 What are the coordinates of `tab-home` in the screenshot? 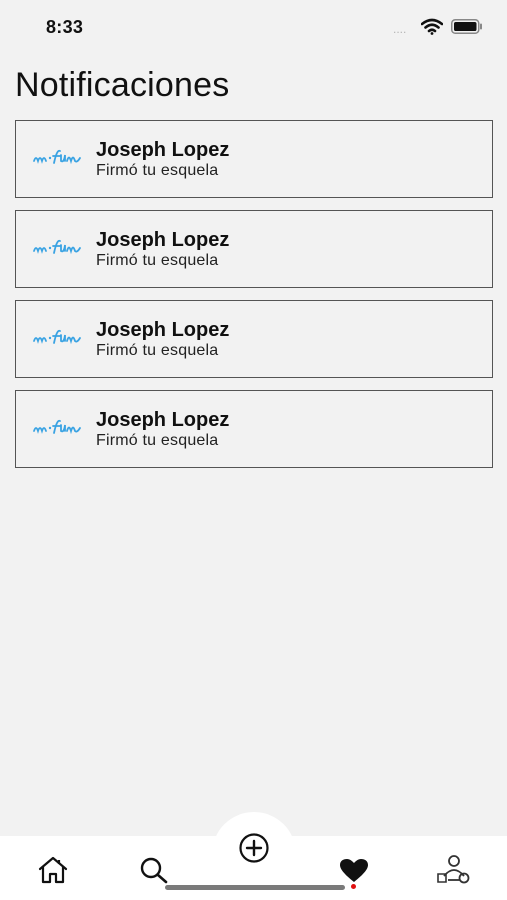 It's located at (53, 870).